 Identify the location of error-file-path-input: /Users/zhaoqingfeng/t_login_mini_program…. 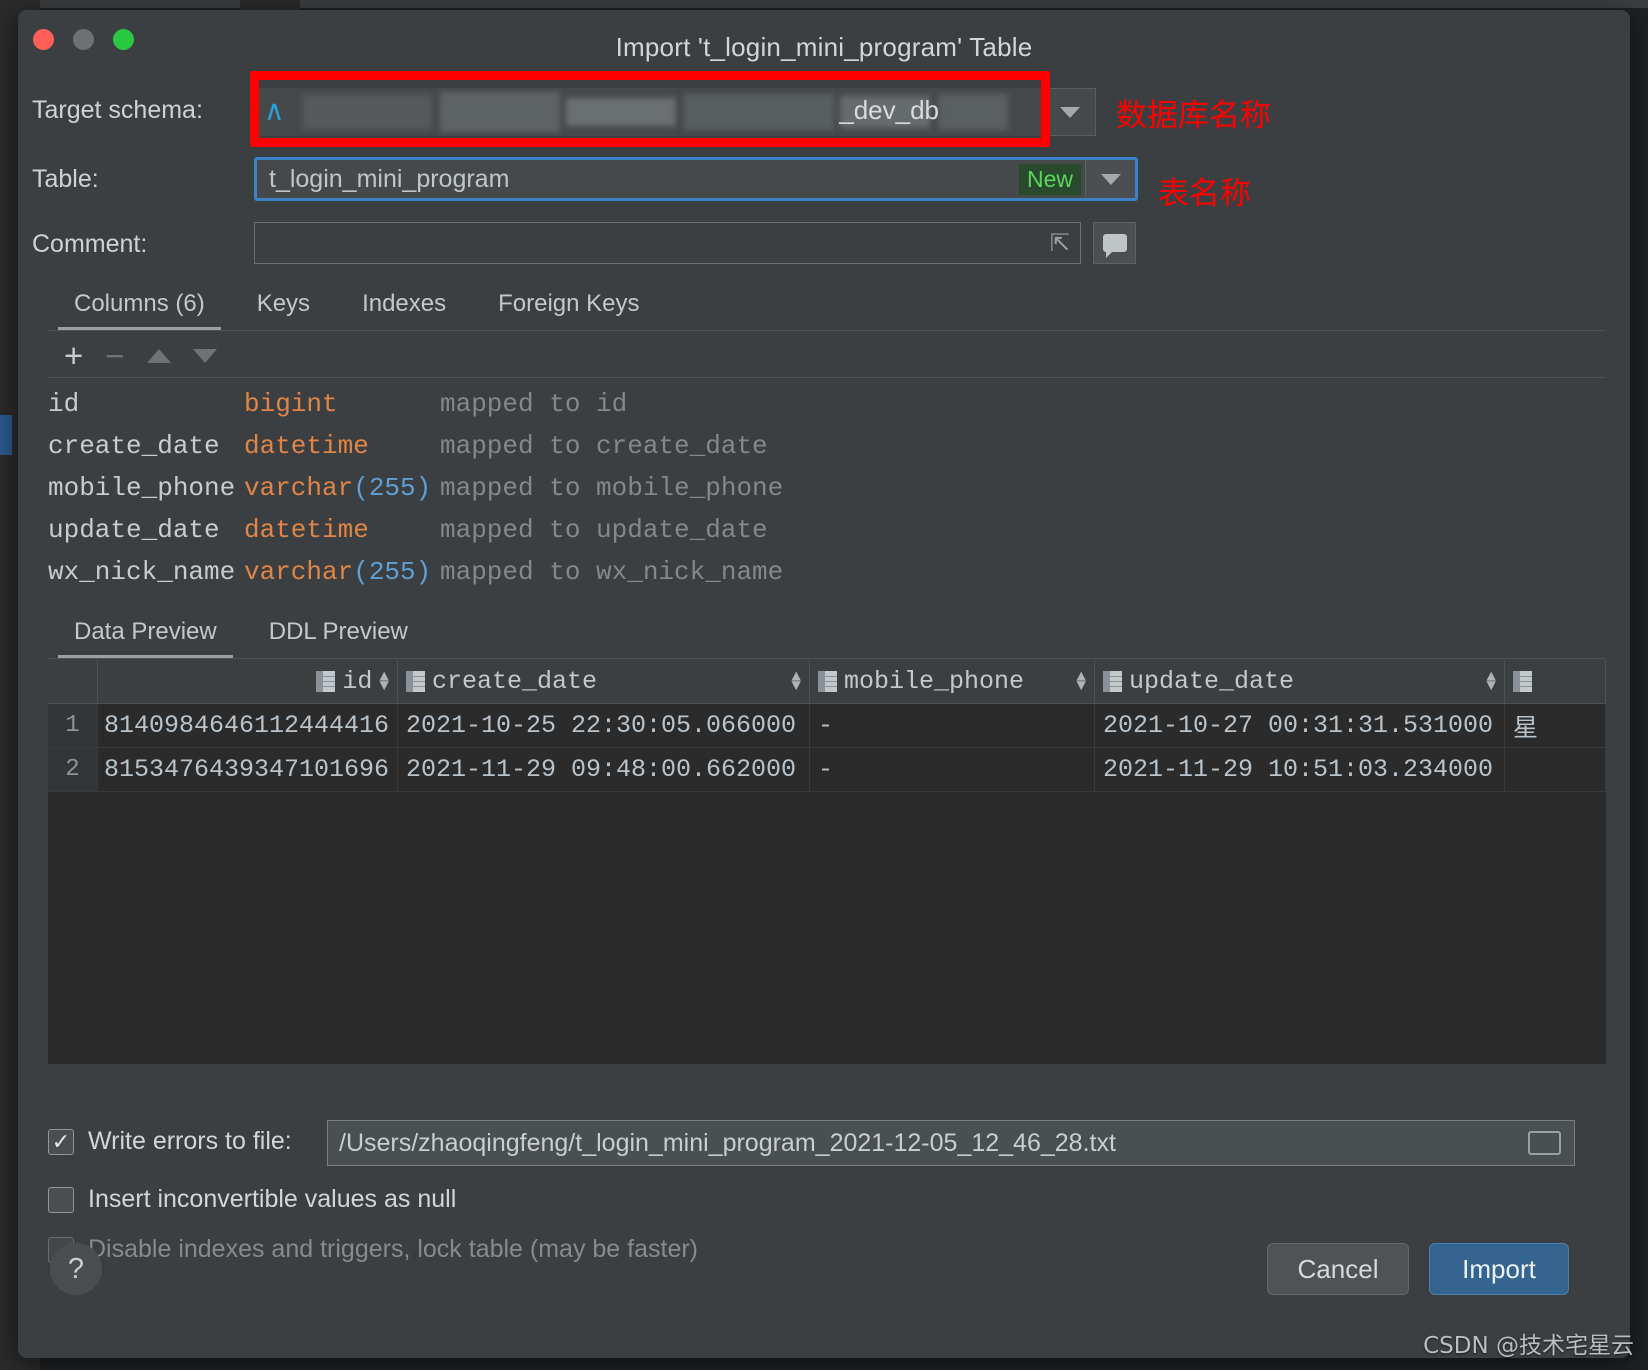
(951, 1143).